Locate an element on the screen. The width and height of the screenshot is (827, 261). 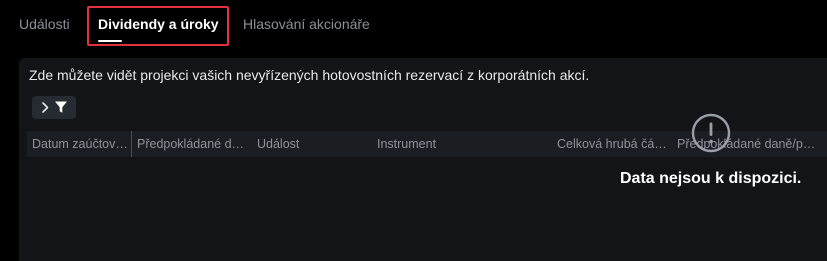
column-resize-handle is located at coordinates (131, 144).